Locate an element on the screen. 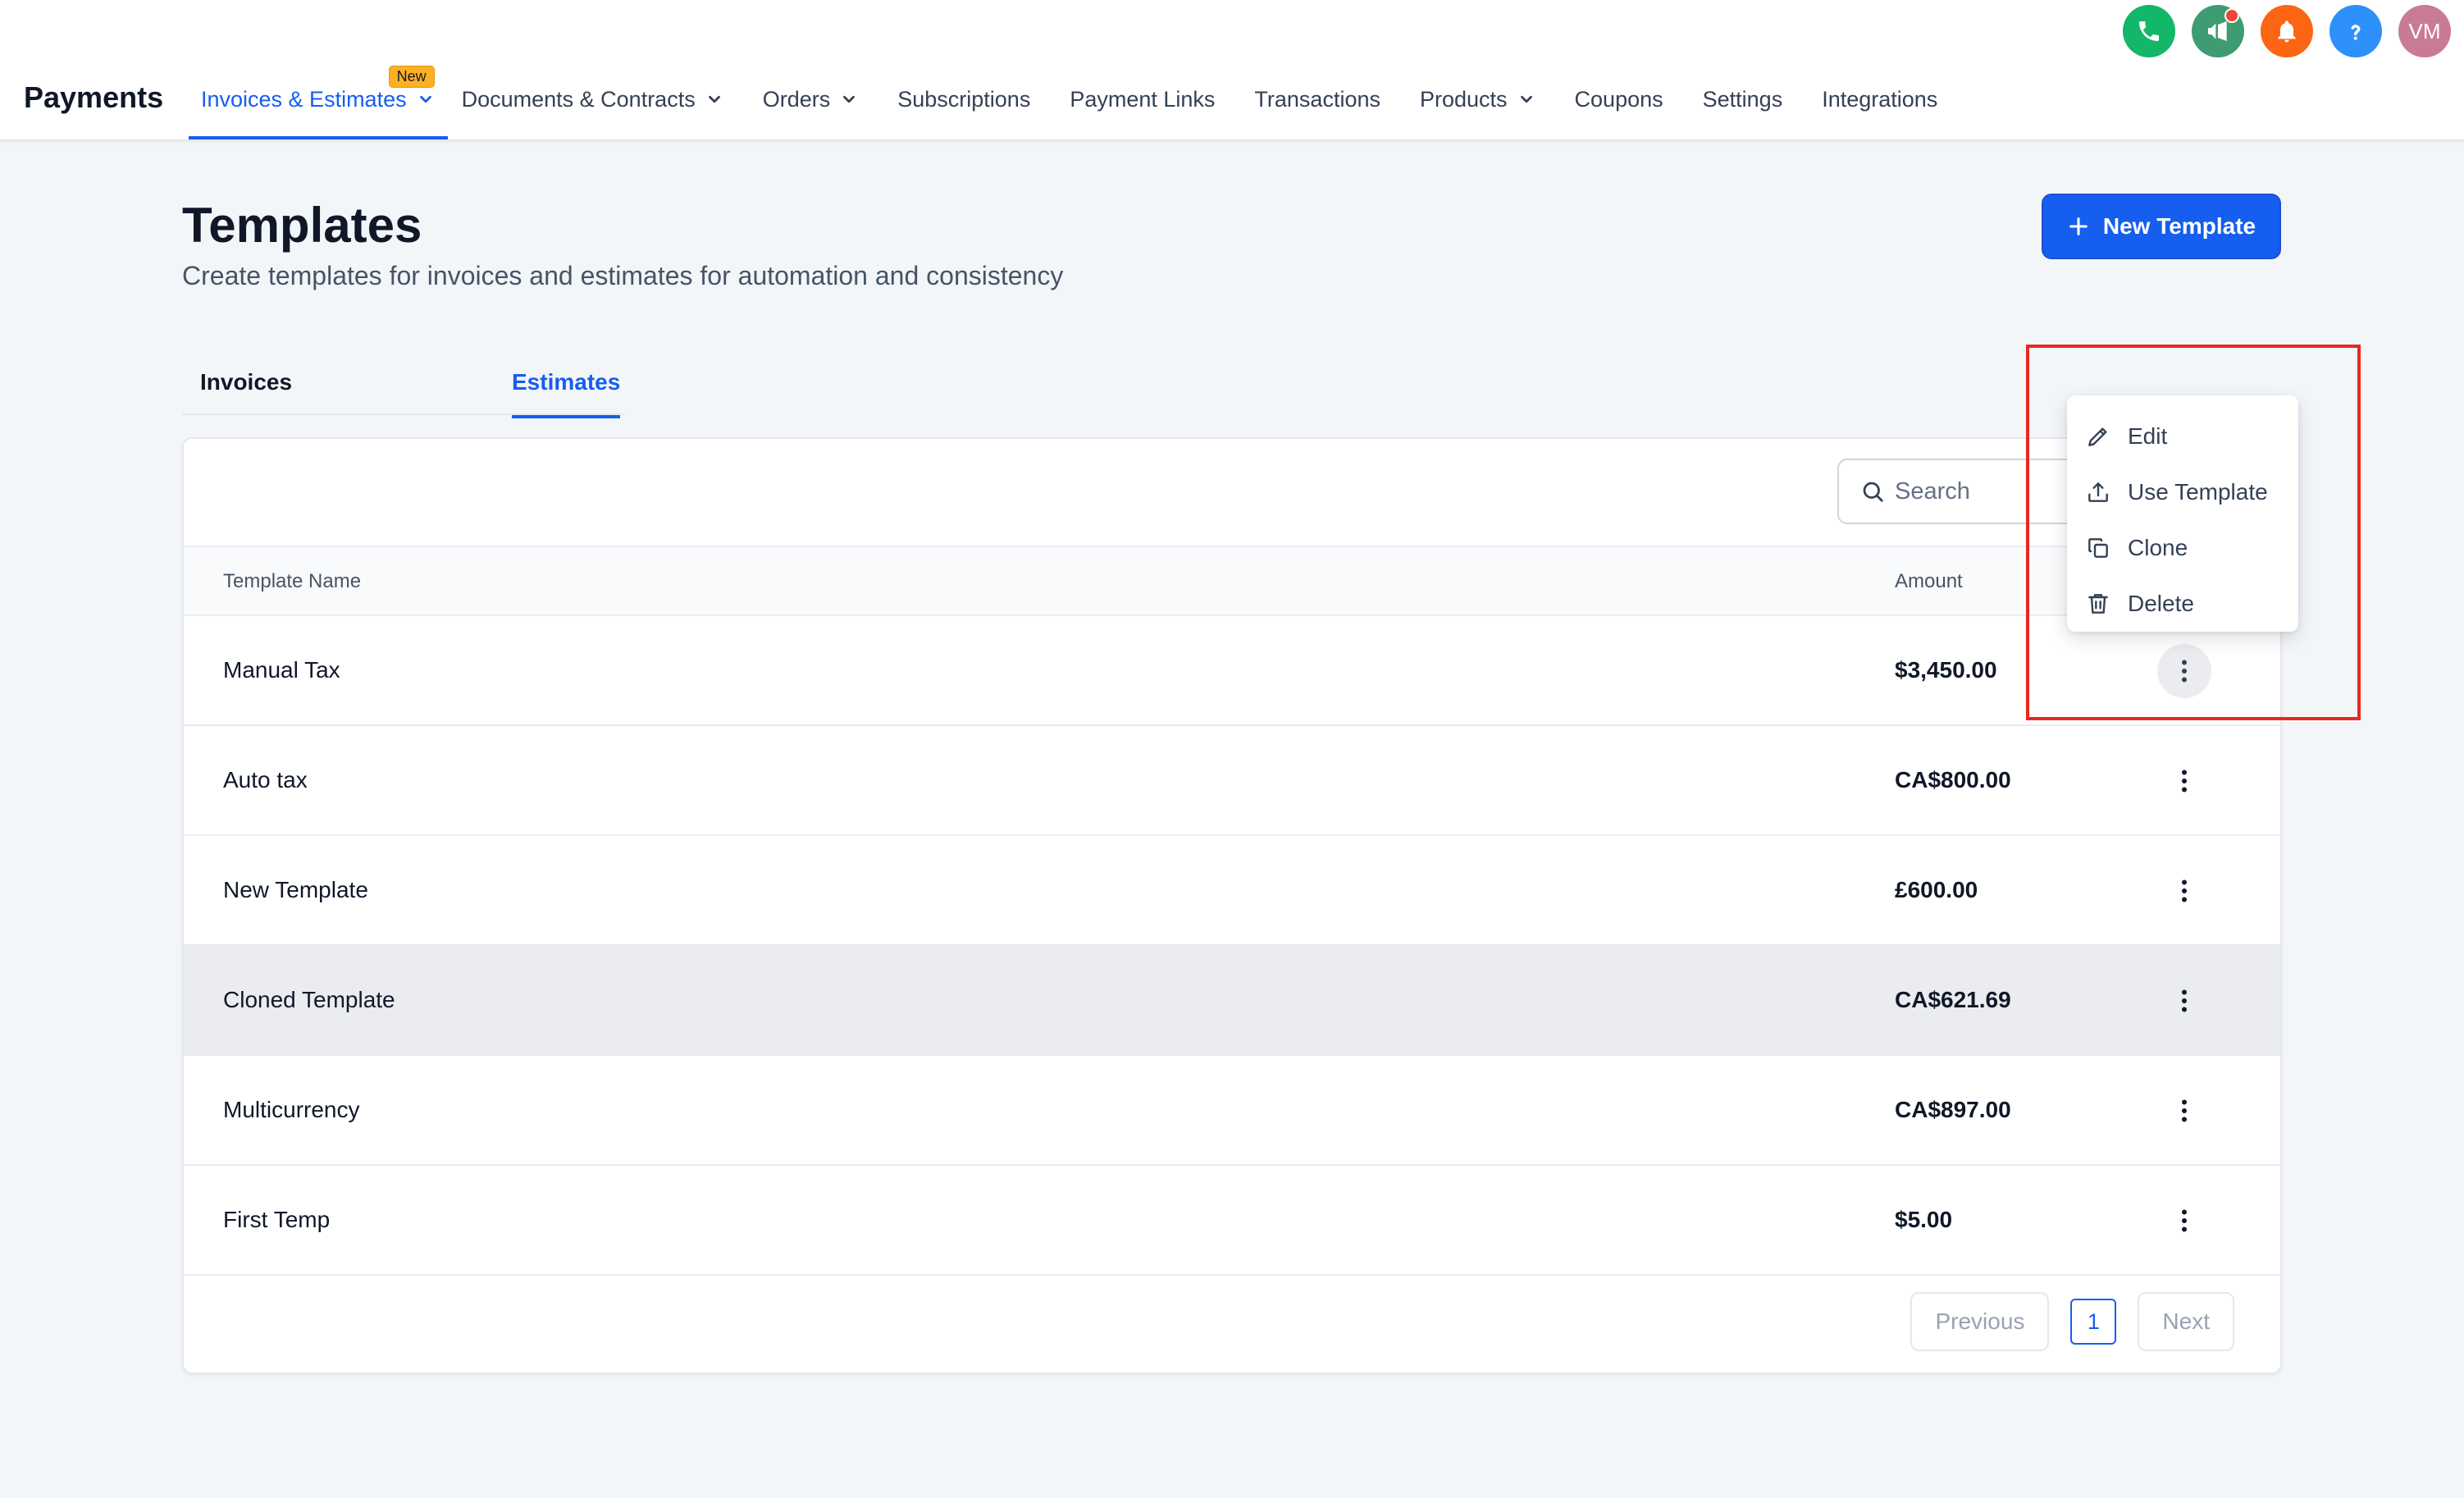 The width and height of the screenshot is (2464, 1498). plus-icon is located at coordinates (2078, 226).